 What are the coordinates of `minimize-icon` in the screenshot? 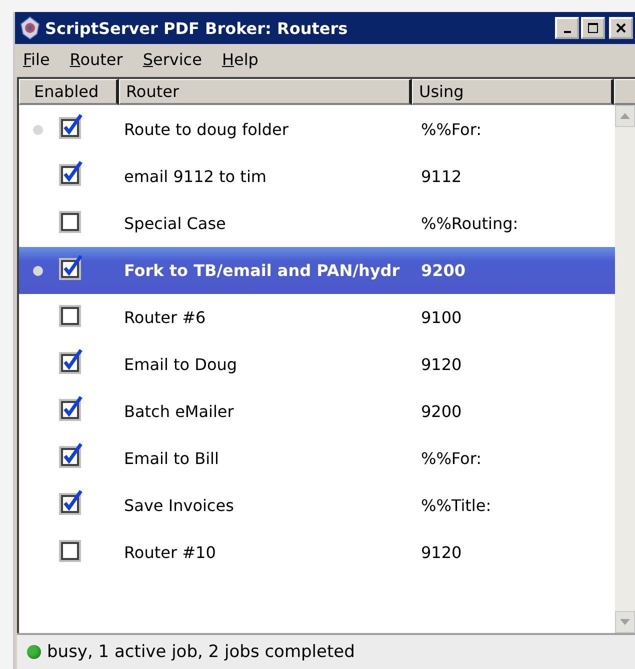 It's located at (567, 32).